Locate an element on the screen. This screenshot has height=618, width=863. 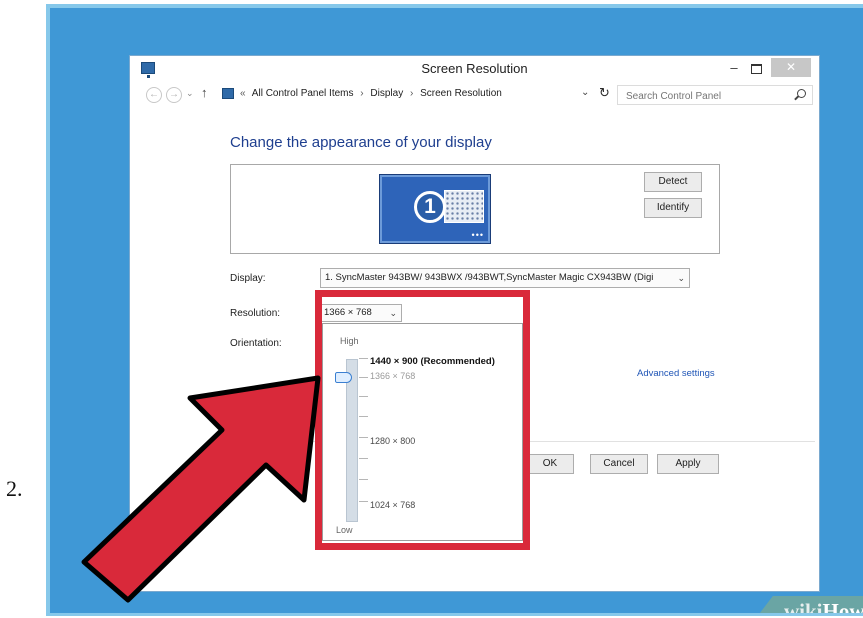
resolution-slider-track is located at coordinates (352, 440).